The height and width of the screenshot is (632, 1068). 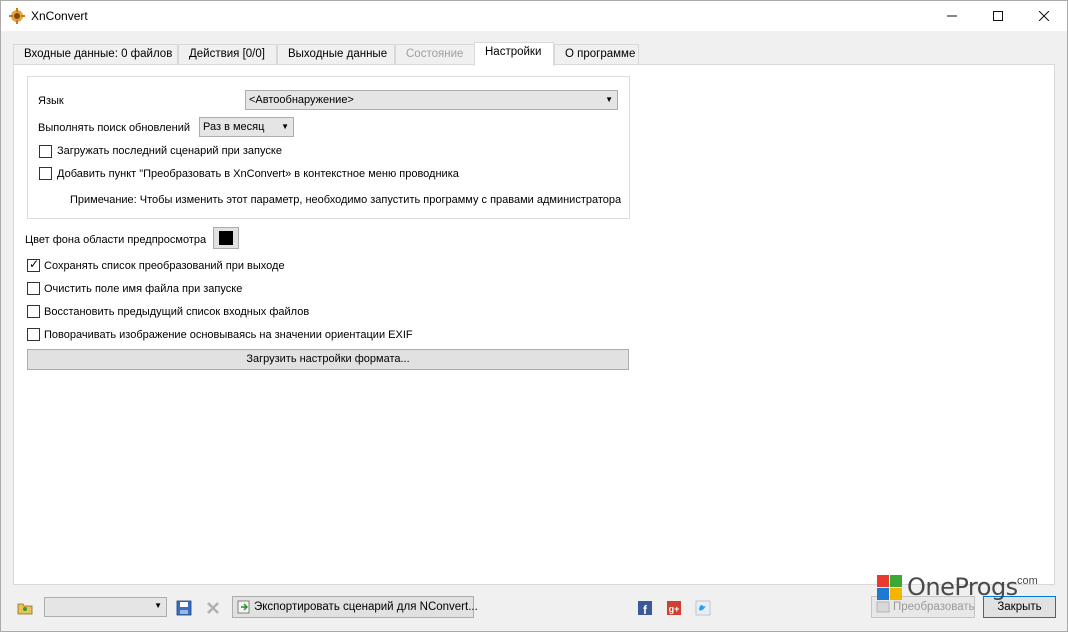 I want to click on maximize-icon, so click(x=998, y=16).